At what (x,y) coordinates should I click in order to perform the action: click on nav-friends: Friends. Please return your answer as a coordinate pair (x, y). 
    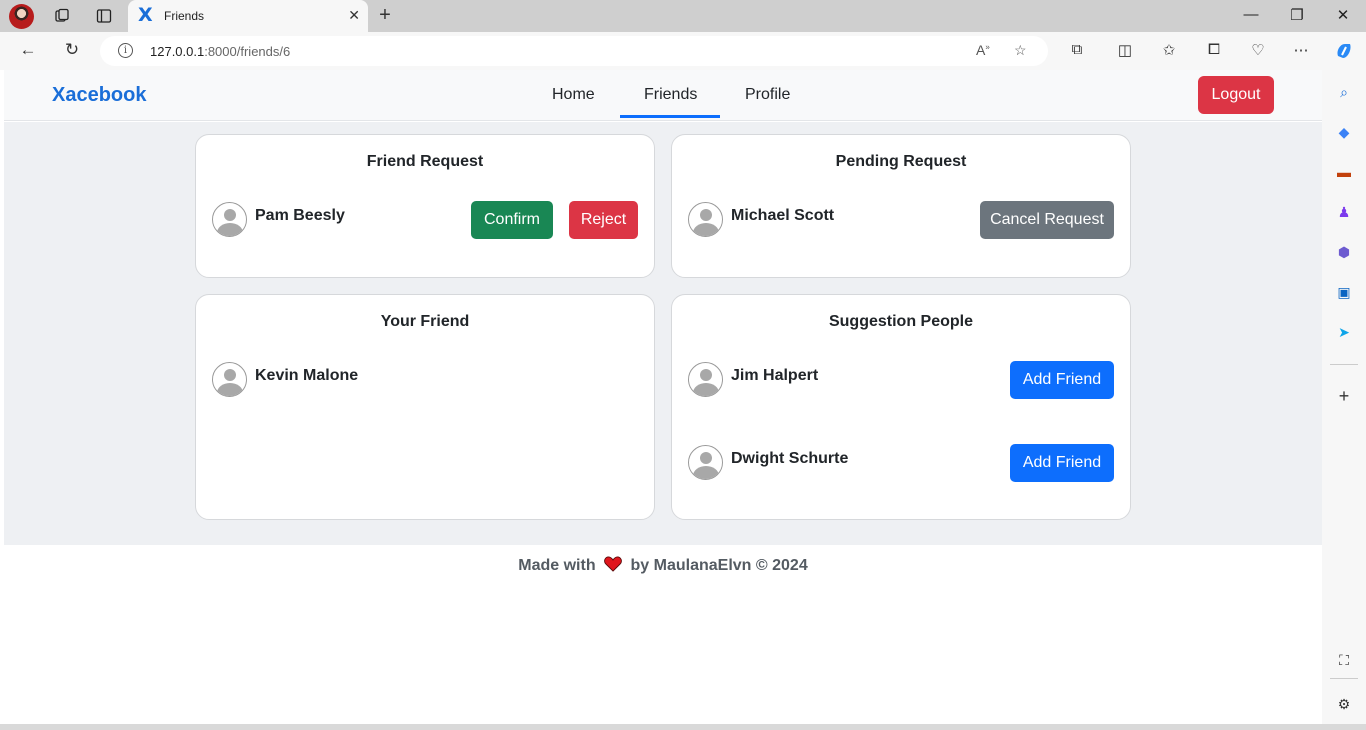
    Looking at the image, I should click on (670, 95).